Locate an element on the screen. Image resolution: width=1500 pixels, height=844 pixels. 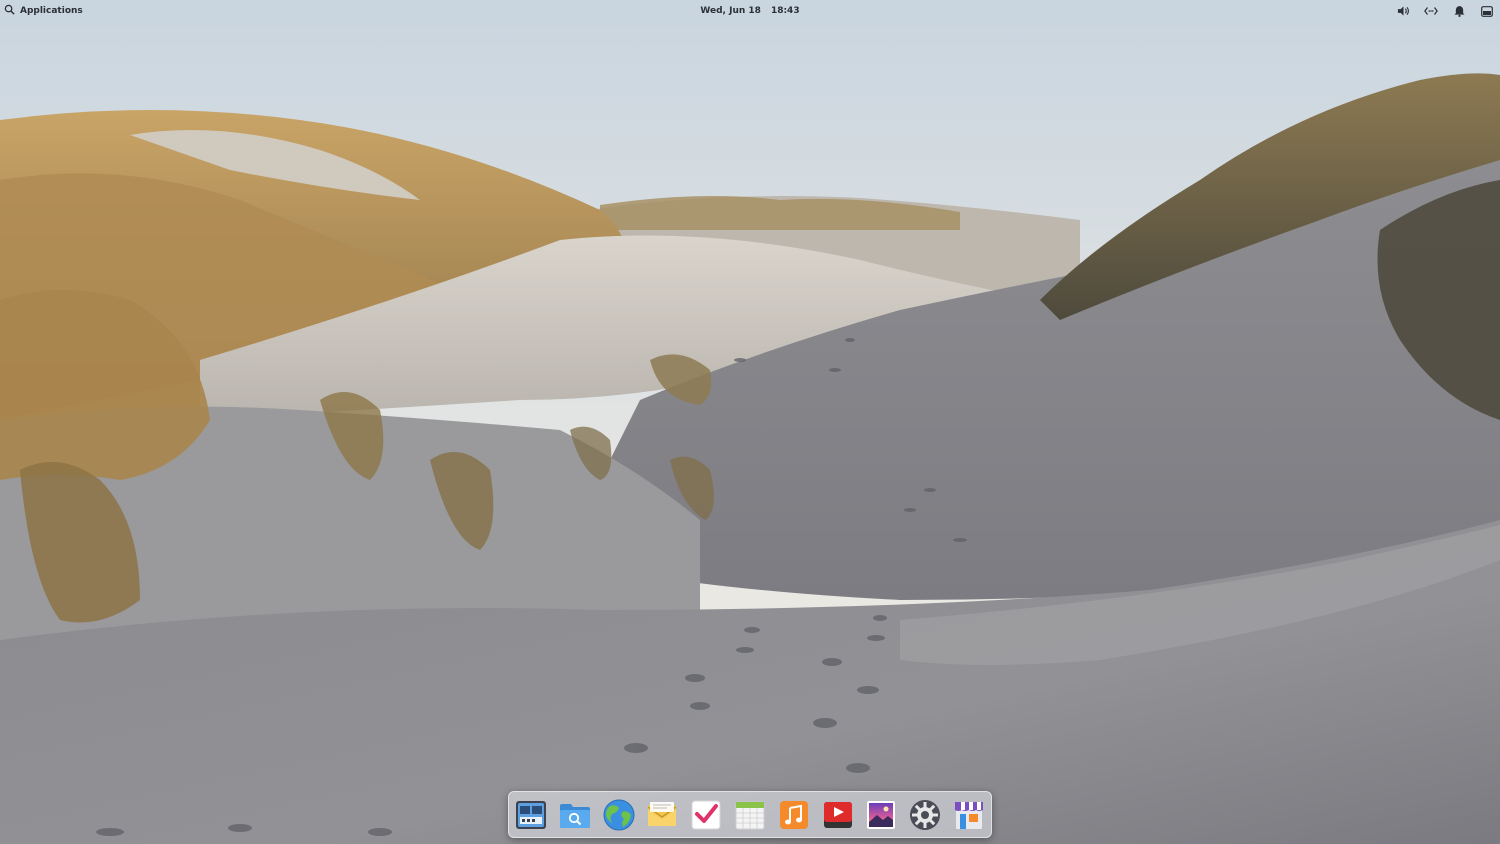
videos-icon is located at coordinates (837, 814).